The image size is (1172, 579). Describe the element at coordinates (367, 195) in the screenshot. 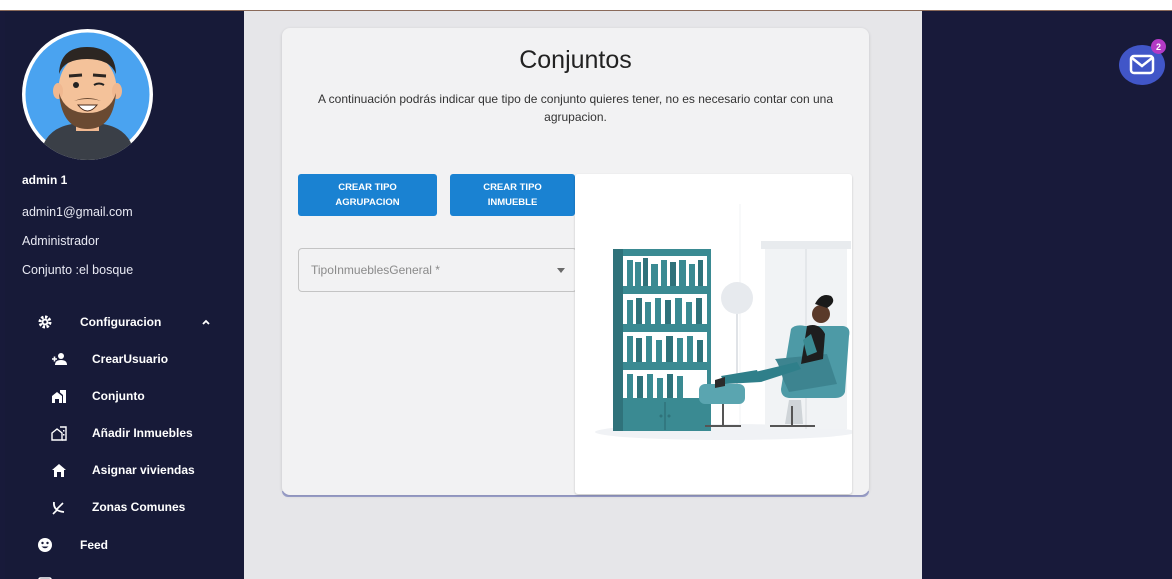

I see `create-agrupacion-button: CREAR TIPO AGRUPACION` at that location.